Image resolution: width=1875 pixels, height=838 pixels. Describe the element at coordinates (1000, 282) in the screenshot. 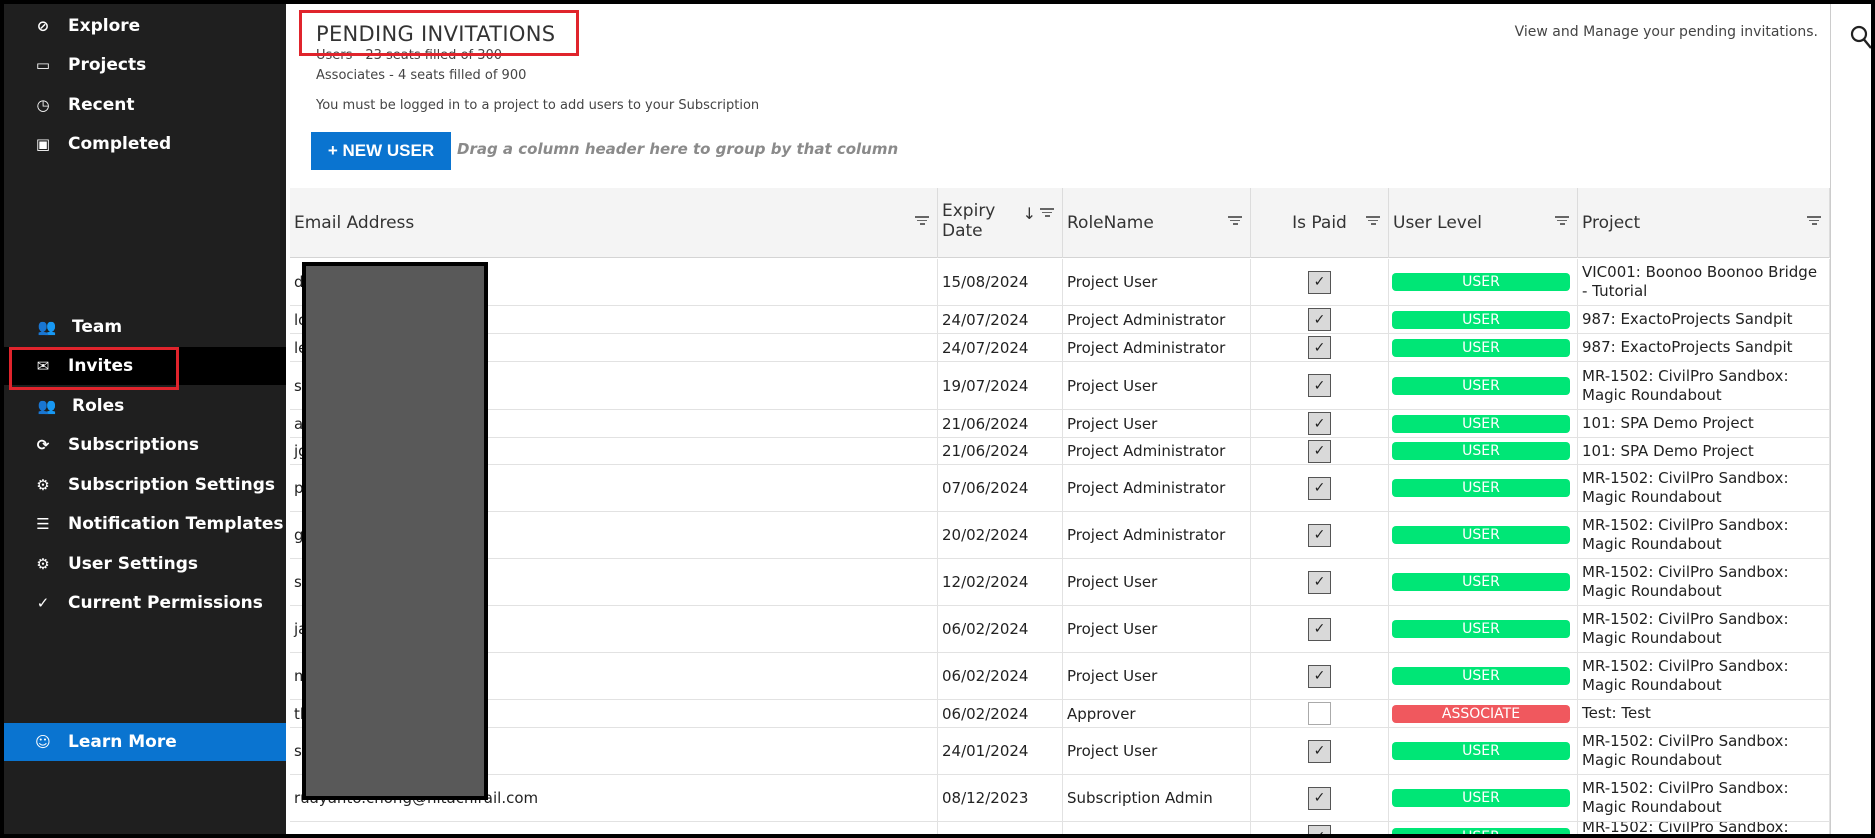

I see `expiry-date-cell: 15/08/2024` at that location.